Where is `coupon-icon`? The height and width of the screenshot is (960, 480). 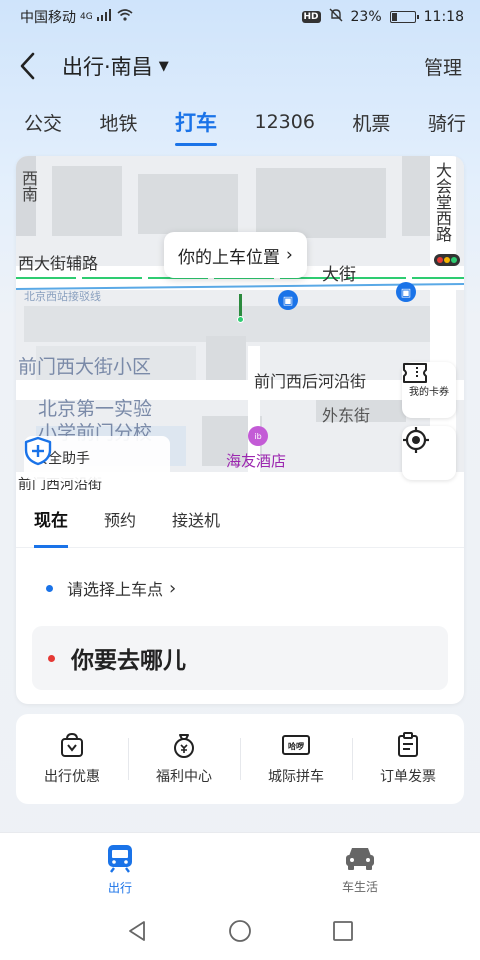
coupon-icon is located at coordinates (415, 373).